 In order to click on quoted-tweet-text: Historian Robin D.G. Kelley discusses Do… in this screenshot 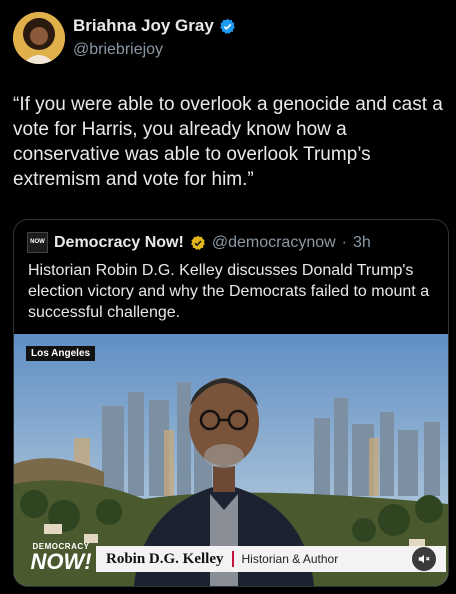, I will do `click(229, 291)`.